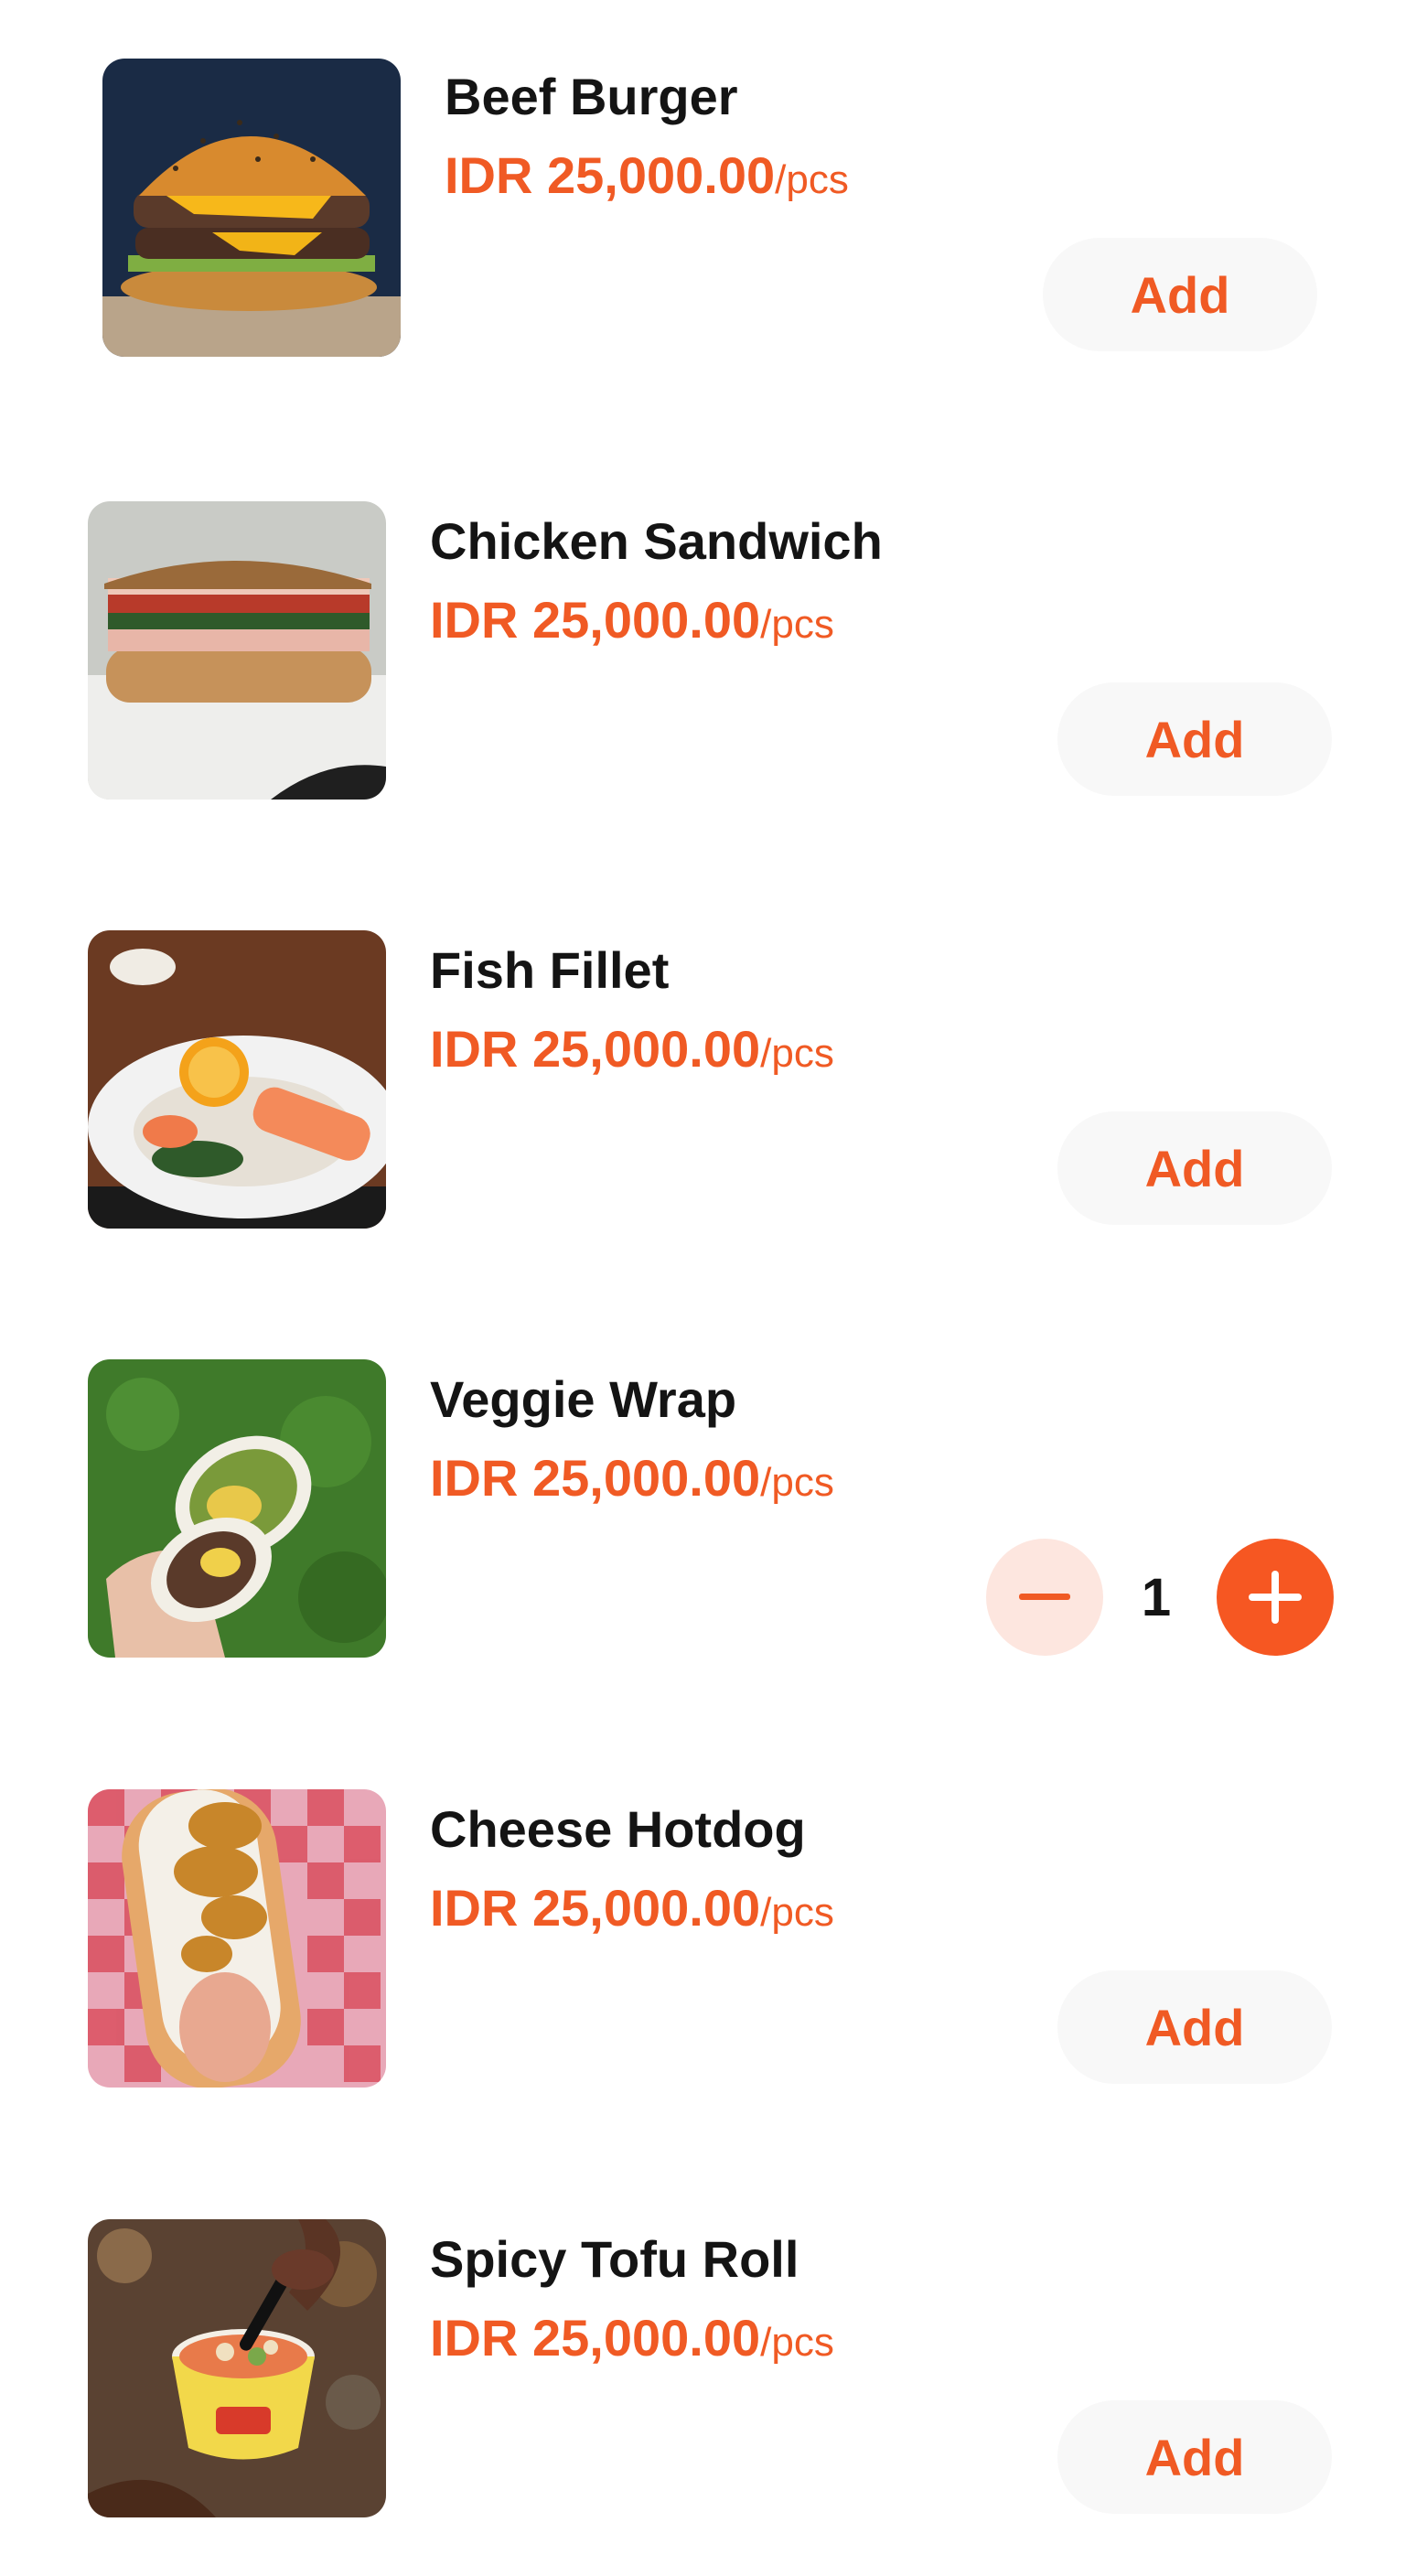 This screenshot has width=1427, height=2576. What do you see at coordinates (656, 541) in the screenshot?
I see `item-name: Chicken Sandwich` at bounding box center [656, 541].